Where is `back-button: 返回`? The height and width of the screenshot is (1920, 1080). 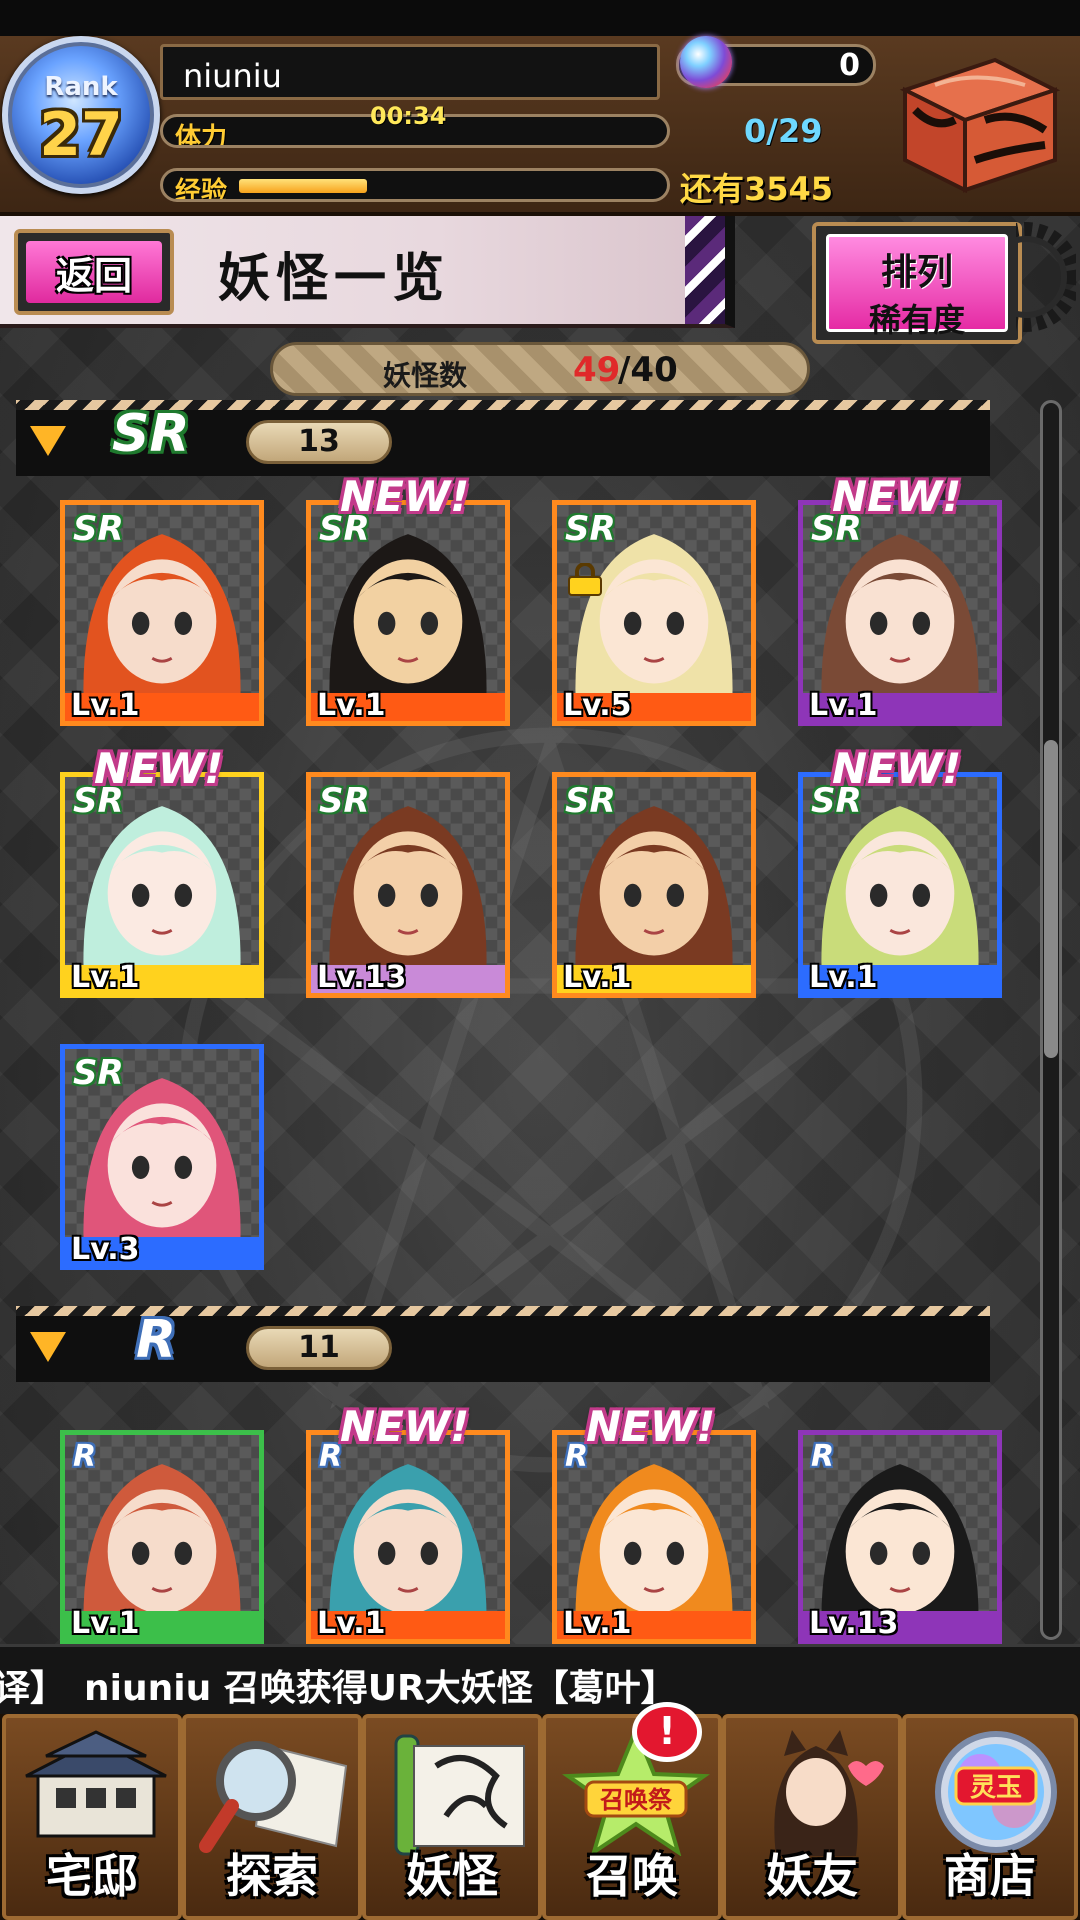
back-button: 返回 is located at coordinates (94, 272).